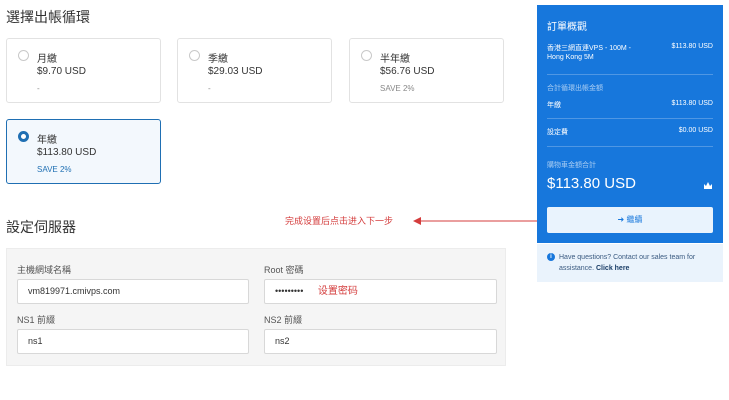 This screenshot has width=729, height=400. I want to click on radio-annual, so click(23, 136).